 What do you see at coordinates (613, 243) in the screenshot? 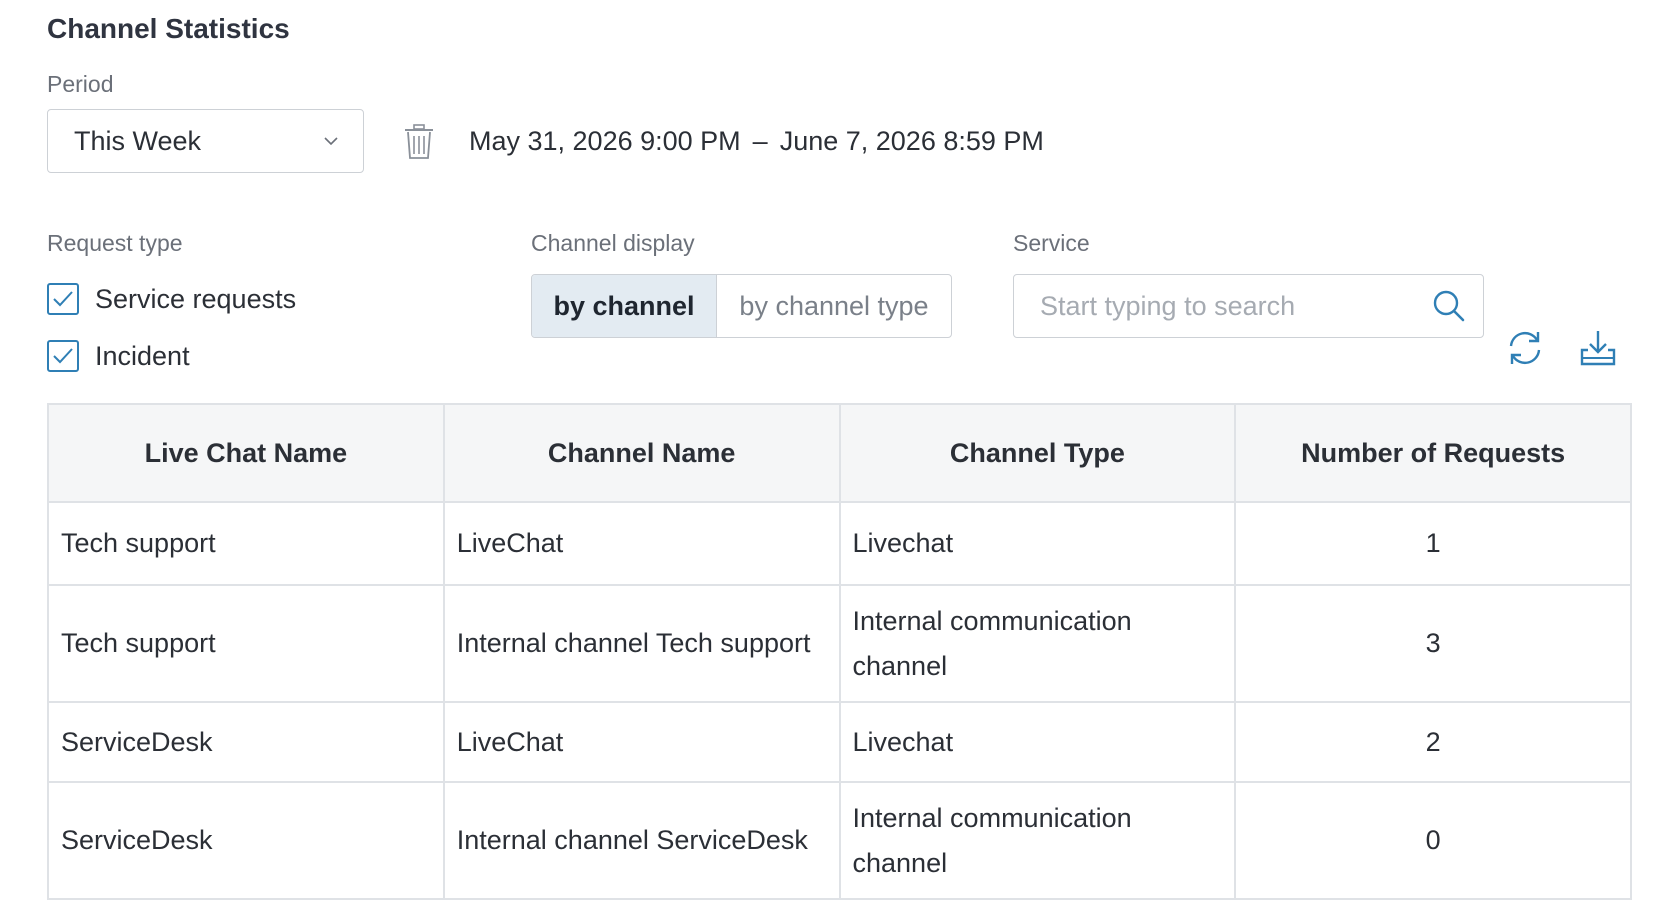
I see `channel-display-label: Channel display` at bounding box center [613, 243].